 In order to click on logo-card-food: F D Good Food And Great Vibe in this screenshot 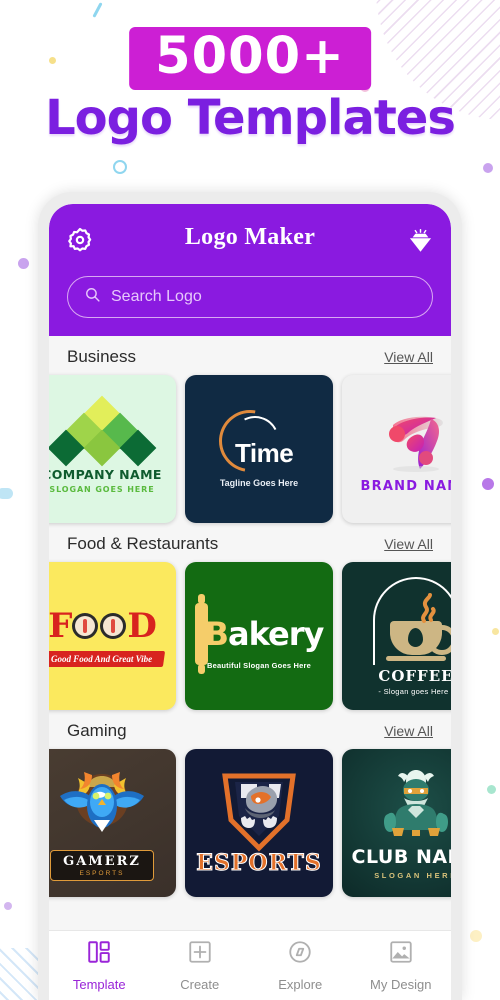, I will do `click(112, 636)`.